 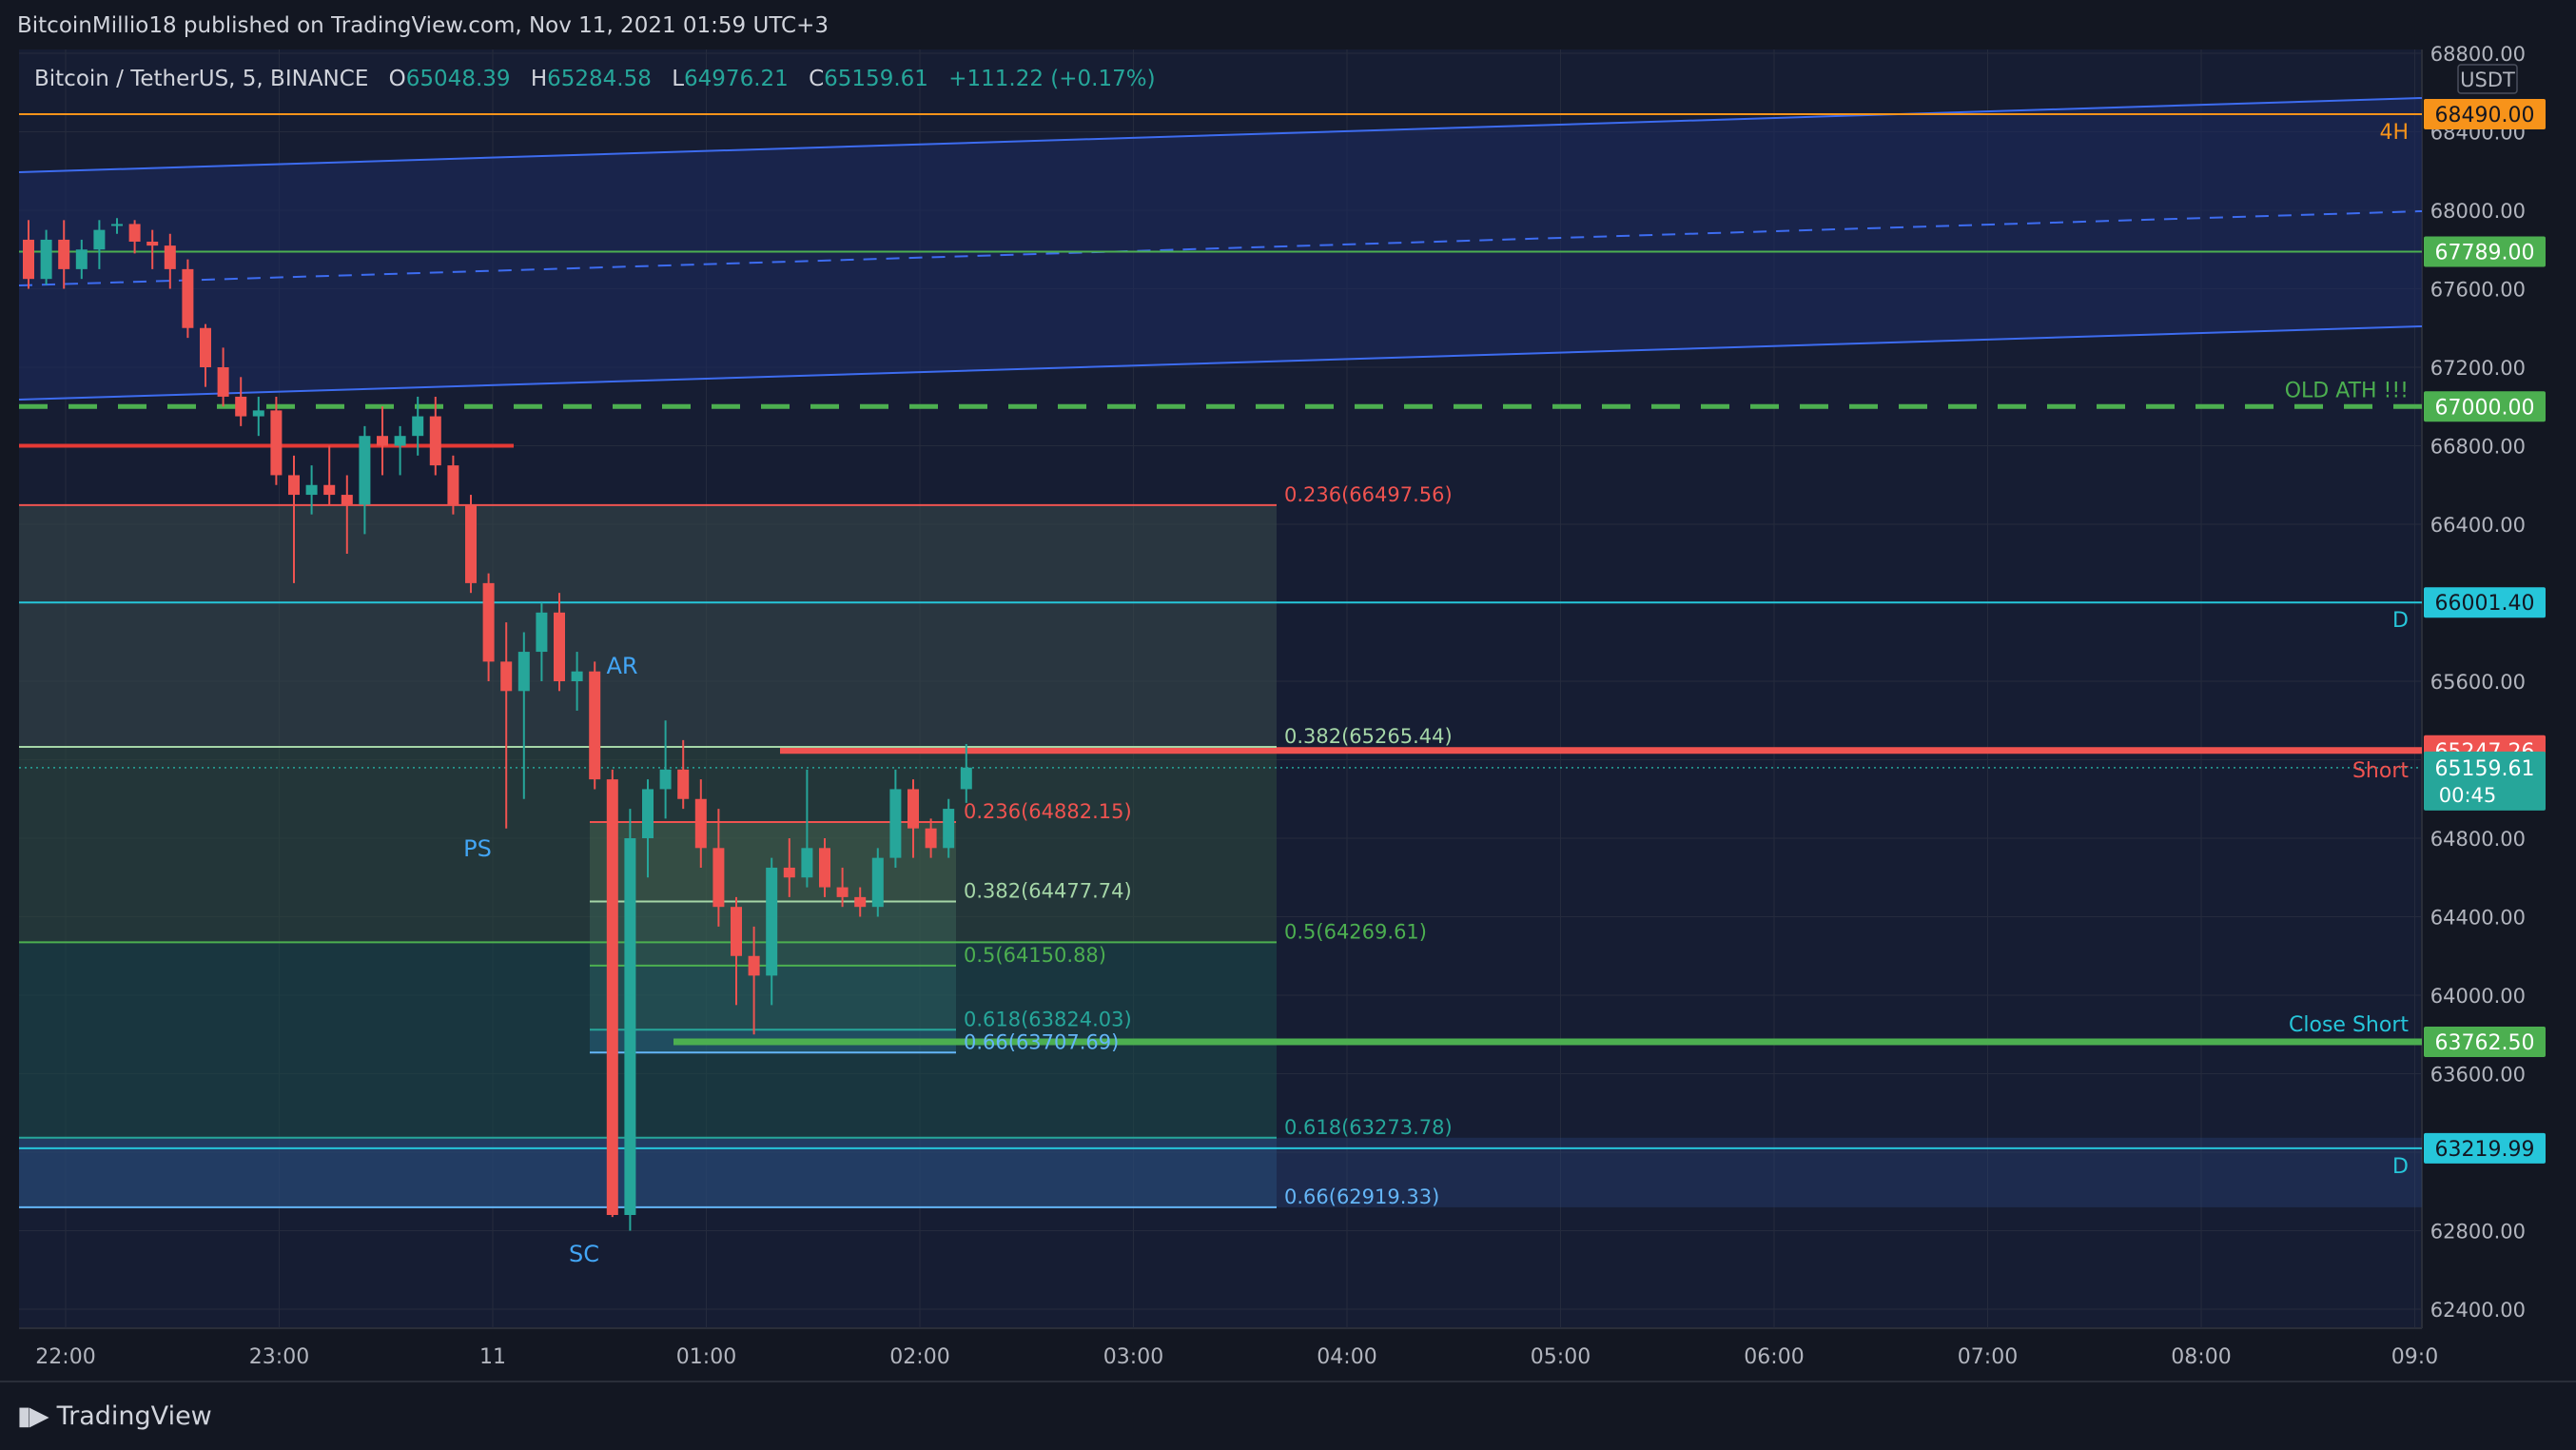 What do you see at coordinates (458, 79) in the screenshot?
I see `open-value: 65048.39` at bounding box center [458, 79].